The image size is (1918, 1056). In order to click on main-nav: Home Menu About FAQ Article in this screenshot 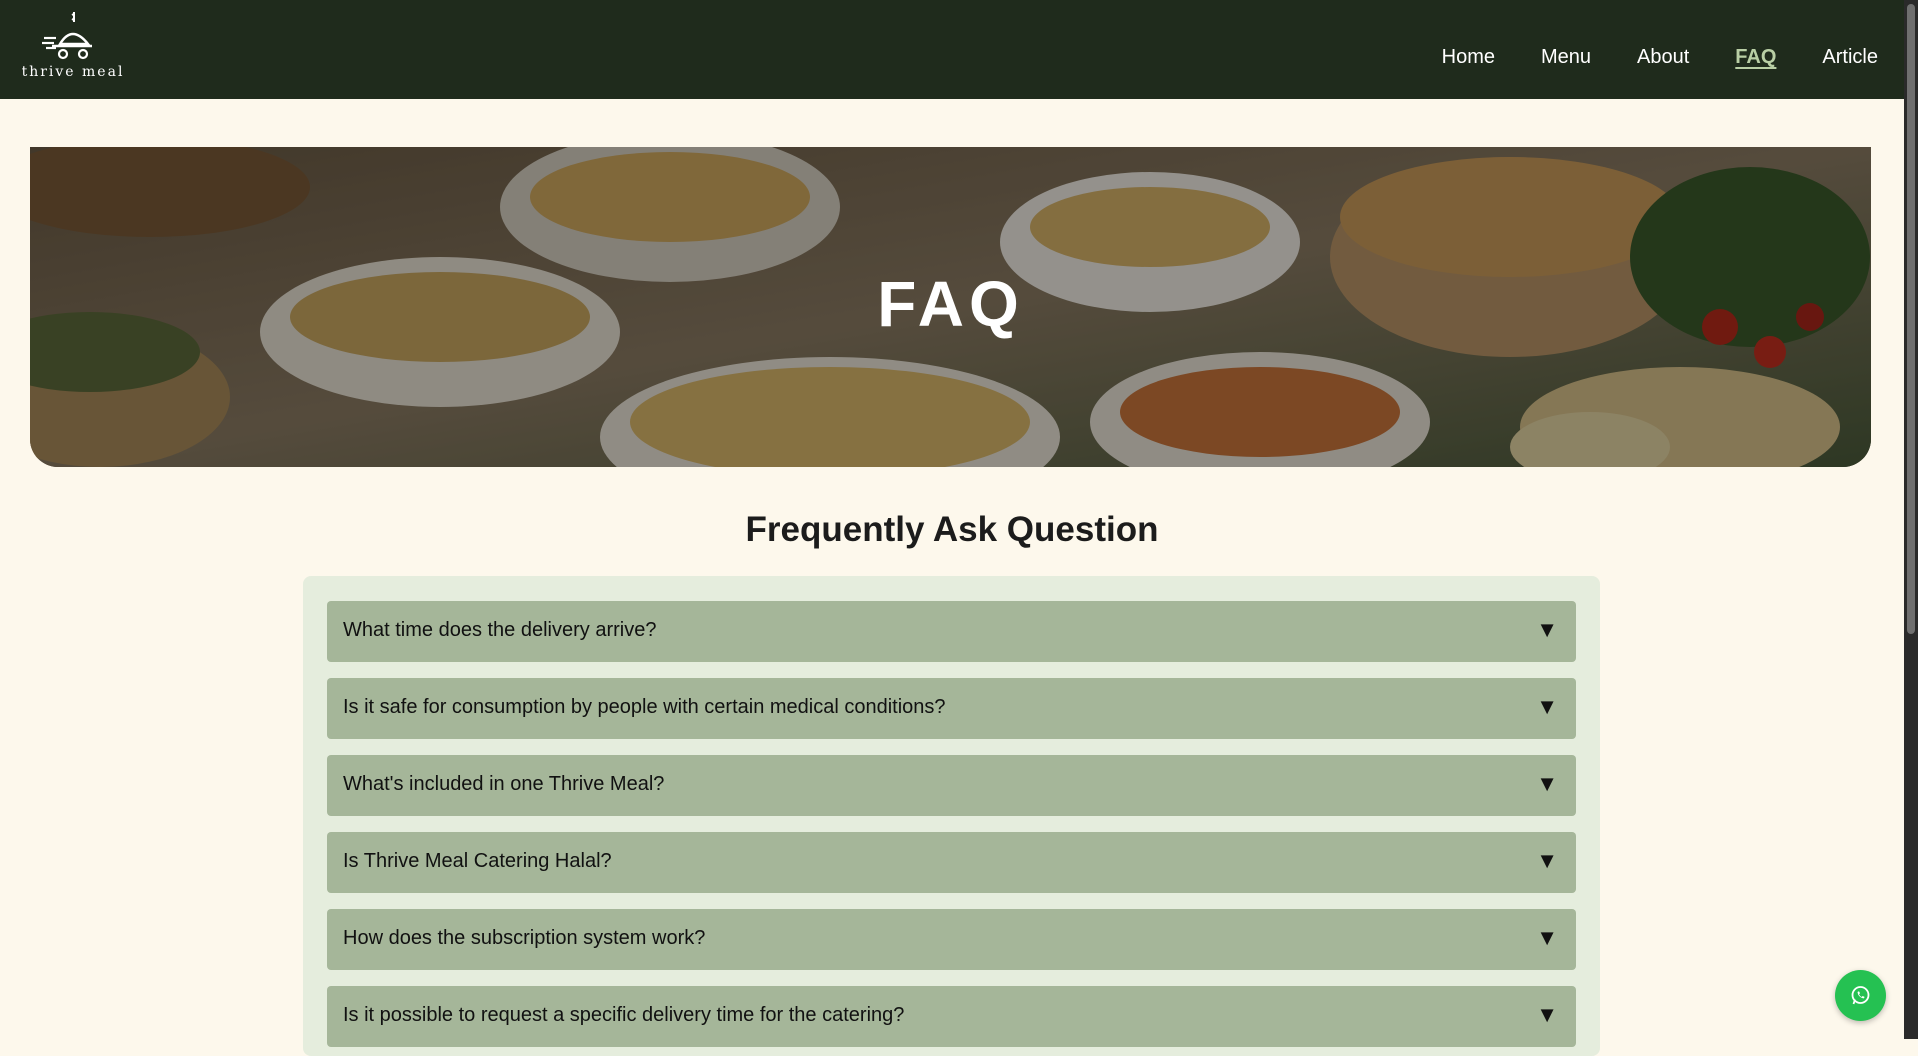, I will do `click(1660, 57)`.